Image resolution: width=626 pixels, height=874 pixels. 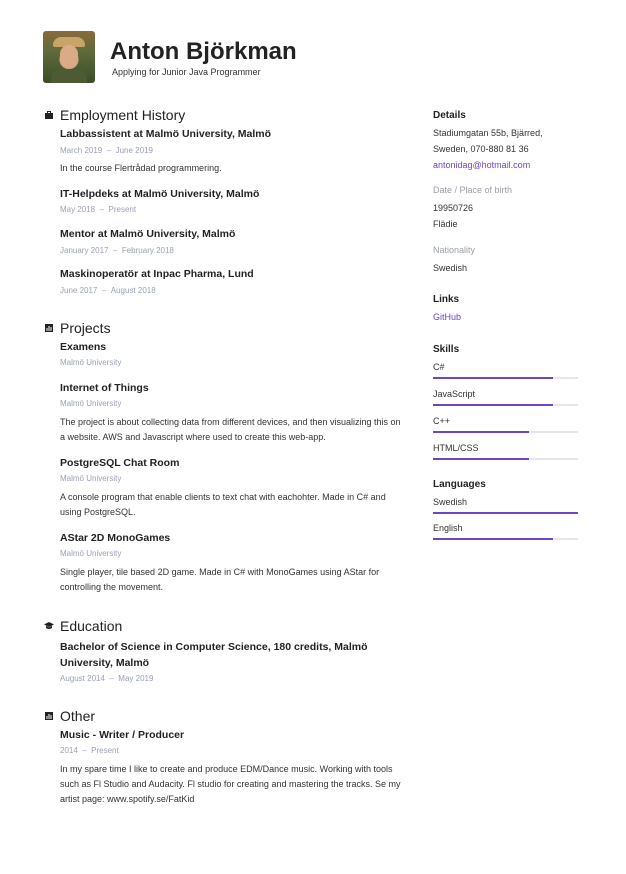 I want to click on nationality-label: Nationality, so click(x=454, y=250).